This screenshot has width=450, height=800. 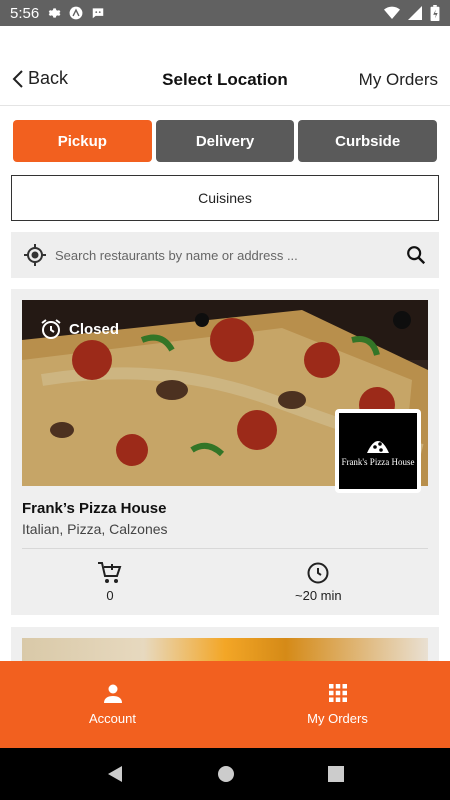 What do you see at coordinates (416, 255) in the screenshot?
I see `search-icon` at bounding box center [416, 255].